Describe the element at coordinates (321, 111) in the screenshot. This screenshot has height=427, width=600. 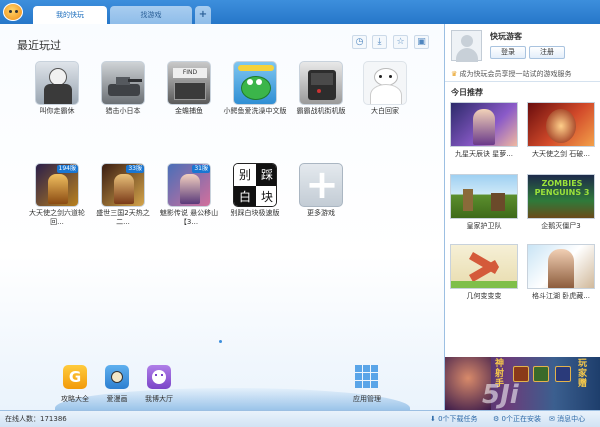
I see `game-name: 霸霸战机街机版` at that location.